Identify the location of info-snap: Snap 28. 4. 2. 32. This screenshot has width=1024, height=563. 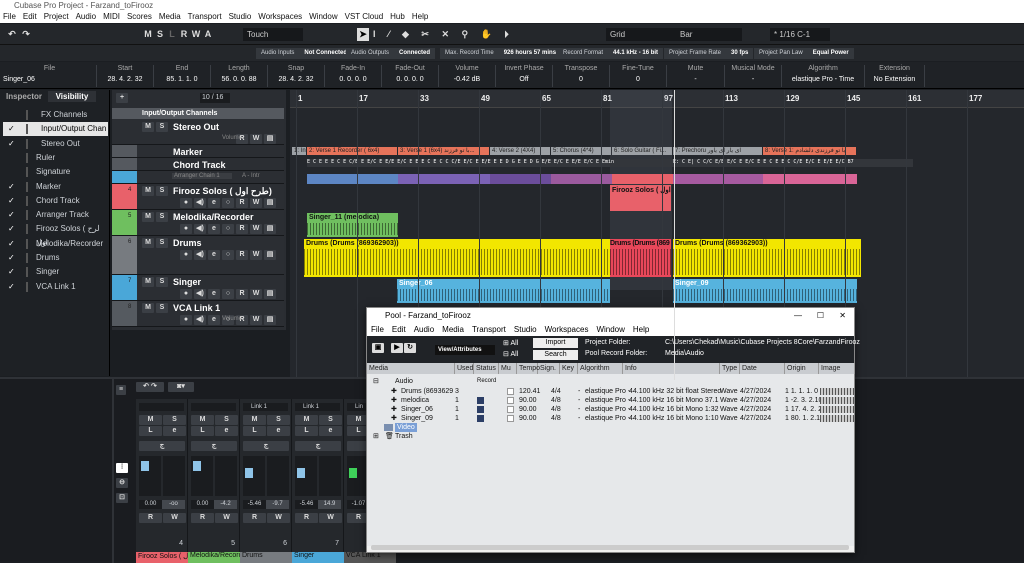
(296, 76).